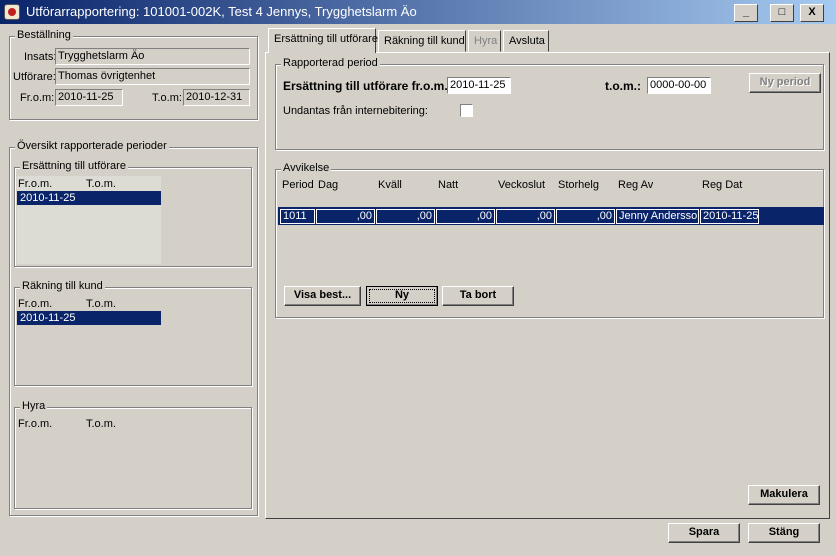 This screenshot has width=836, height=556. Describe the element at coordinates (37, 98) in the screenshot. I see `bestallning-from-label: Fr.o.m:` at that location.